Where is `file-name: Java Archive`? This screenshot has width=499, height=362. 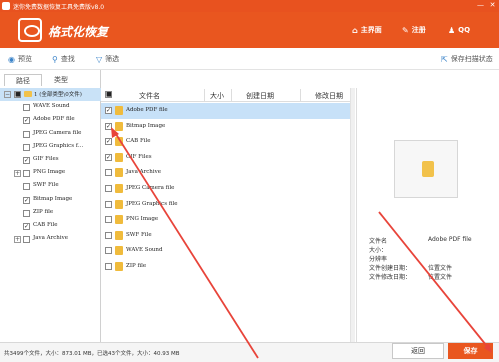
file-name: Java Archive is located at coordinates (143, 172).